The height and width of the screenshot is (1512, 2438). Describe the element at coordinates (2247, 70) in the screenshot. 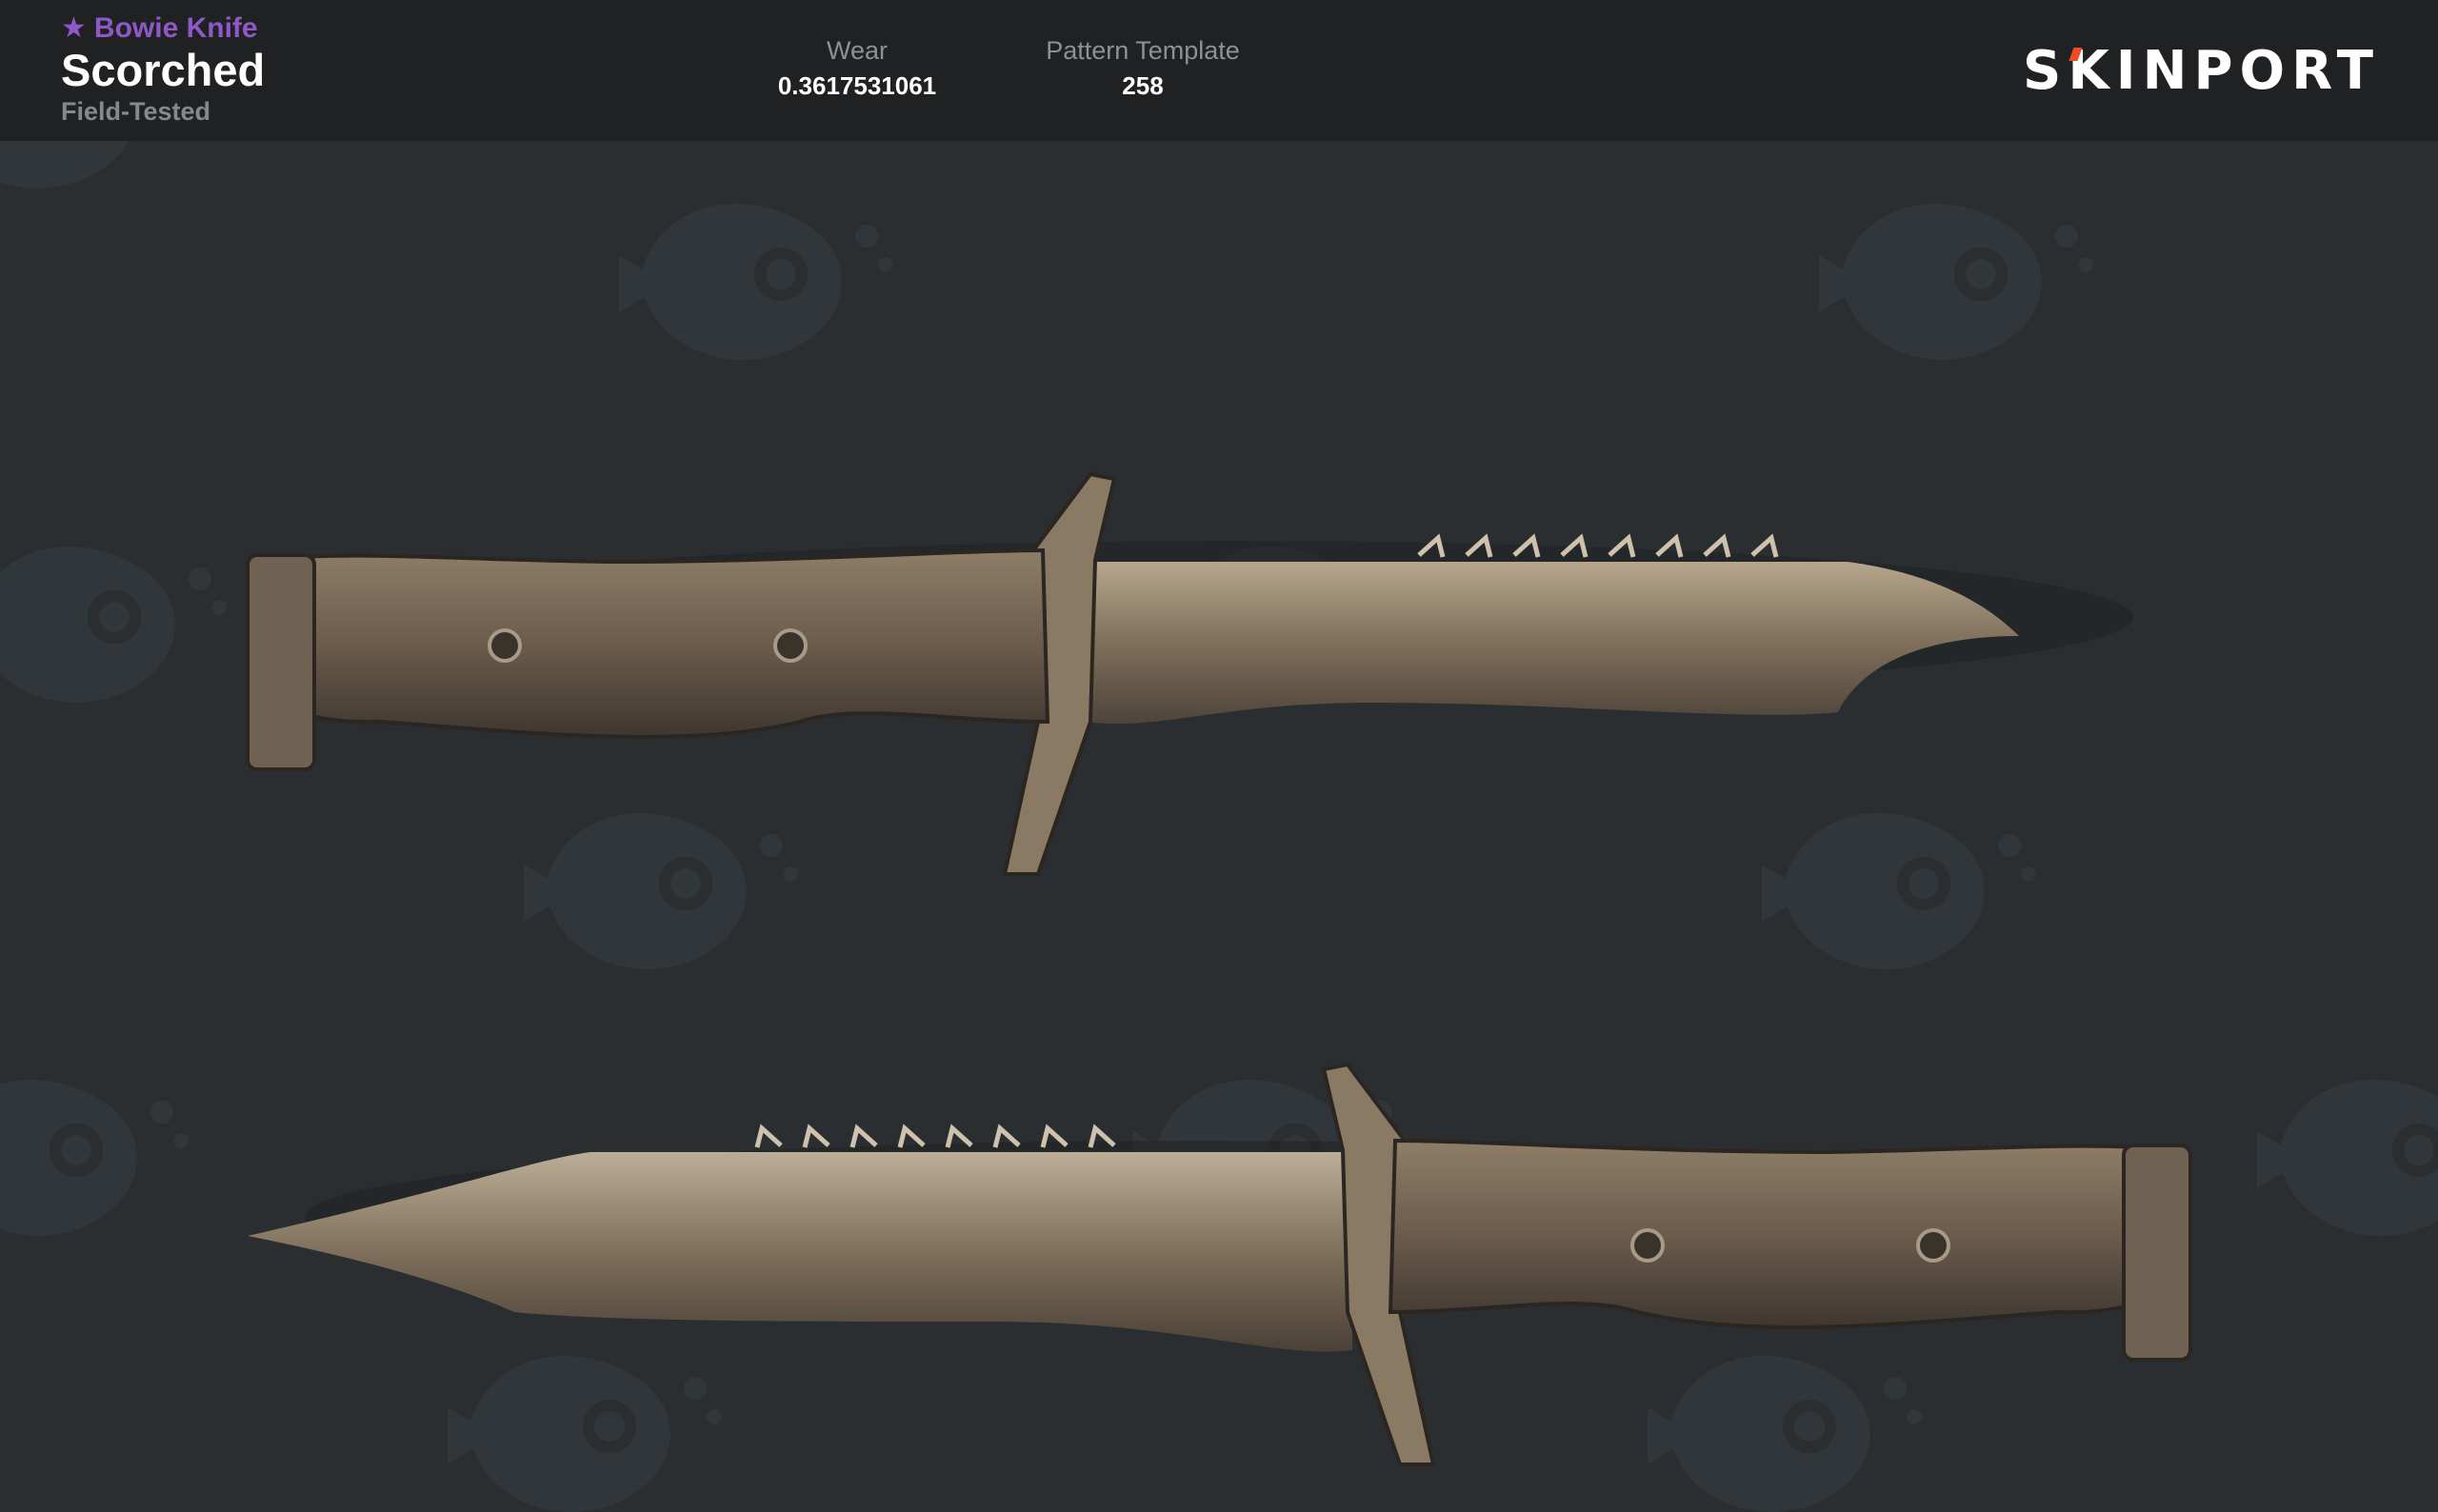

I see `logo-text-right: INPORT` at that location.